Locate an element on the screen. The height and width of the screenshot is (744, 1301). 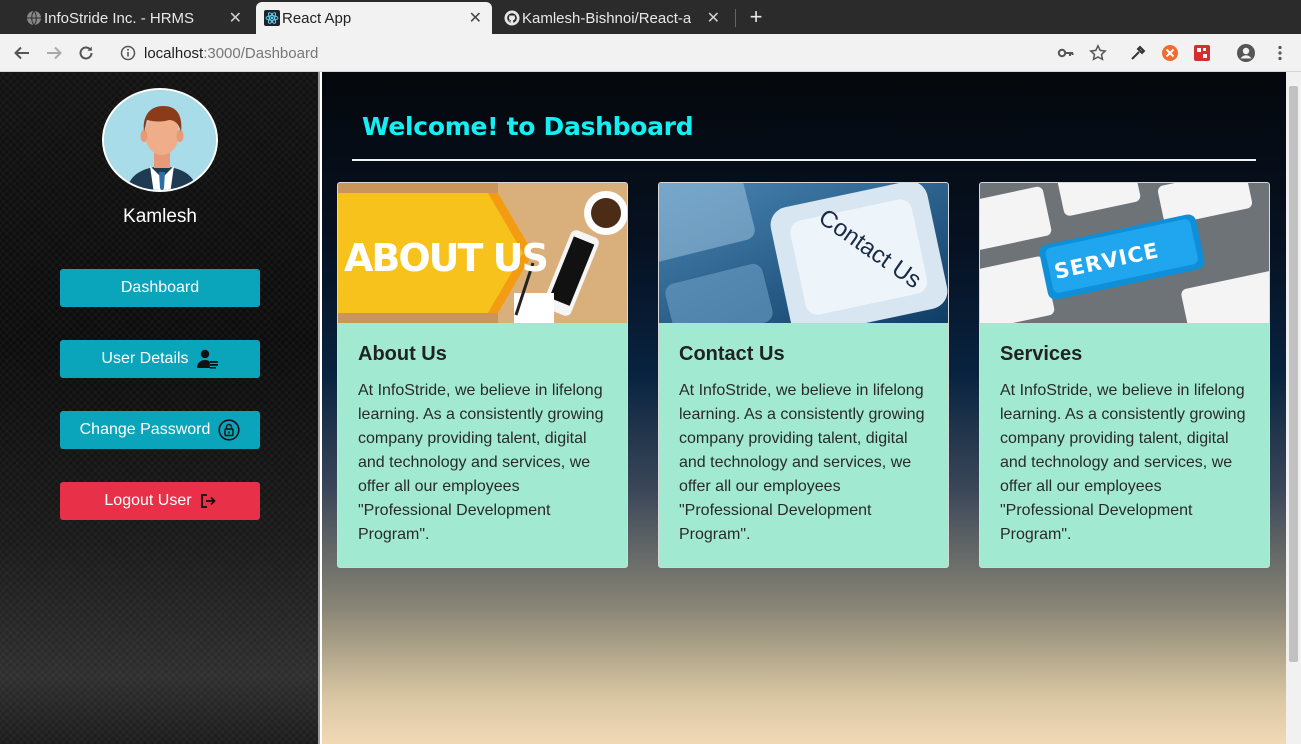
url-text: localhost:3000/Dashboard is located at coordinates (231, 53).